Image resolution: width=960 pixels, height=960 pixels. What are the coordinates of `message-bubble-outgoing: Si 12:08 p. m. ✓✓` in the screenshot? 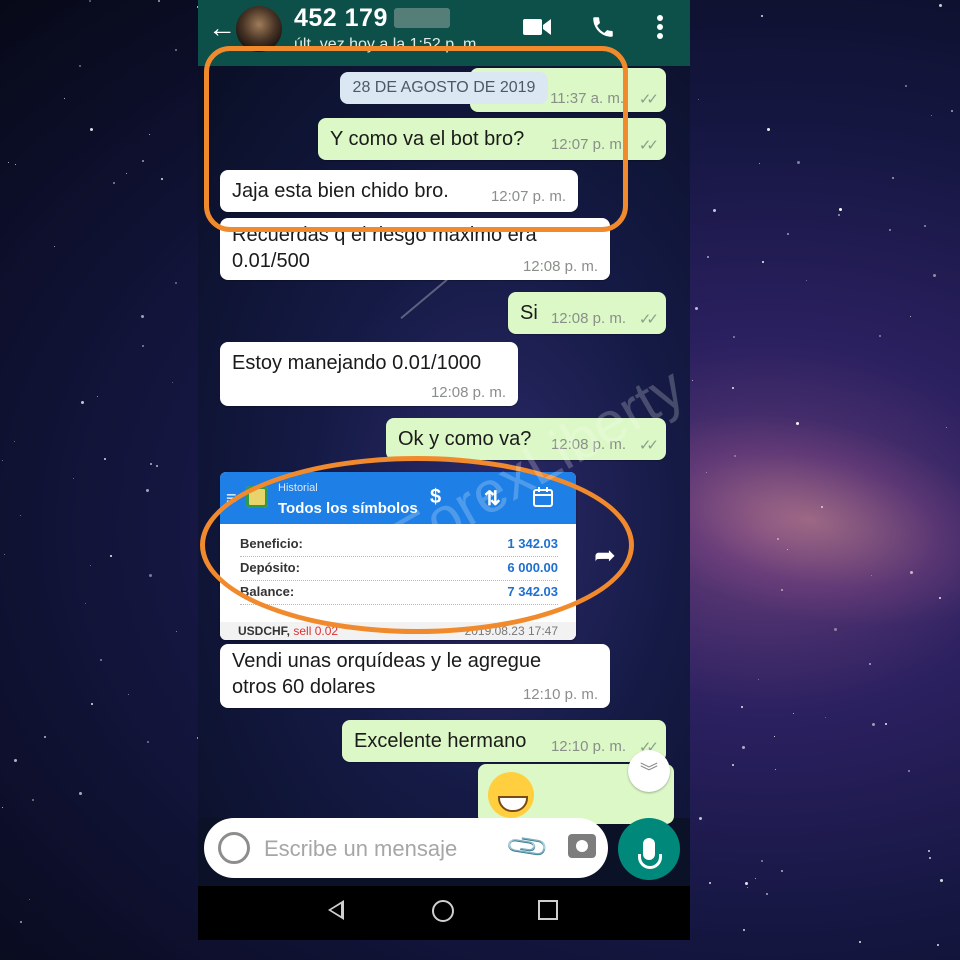 It's located at (587, 313).